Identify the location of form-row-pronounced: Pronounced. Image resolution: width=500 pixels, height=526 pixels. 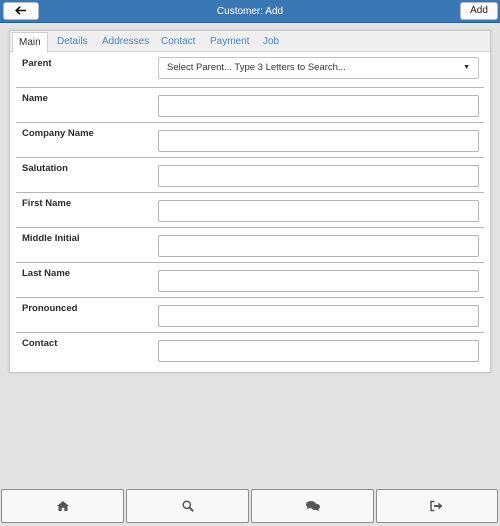
(250, 315).